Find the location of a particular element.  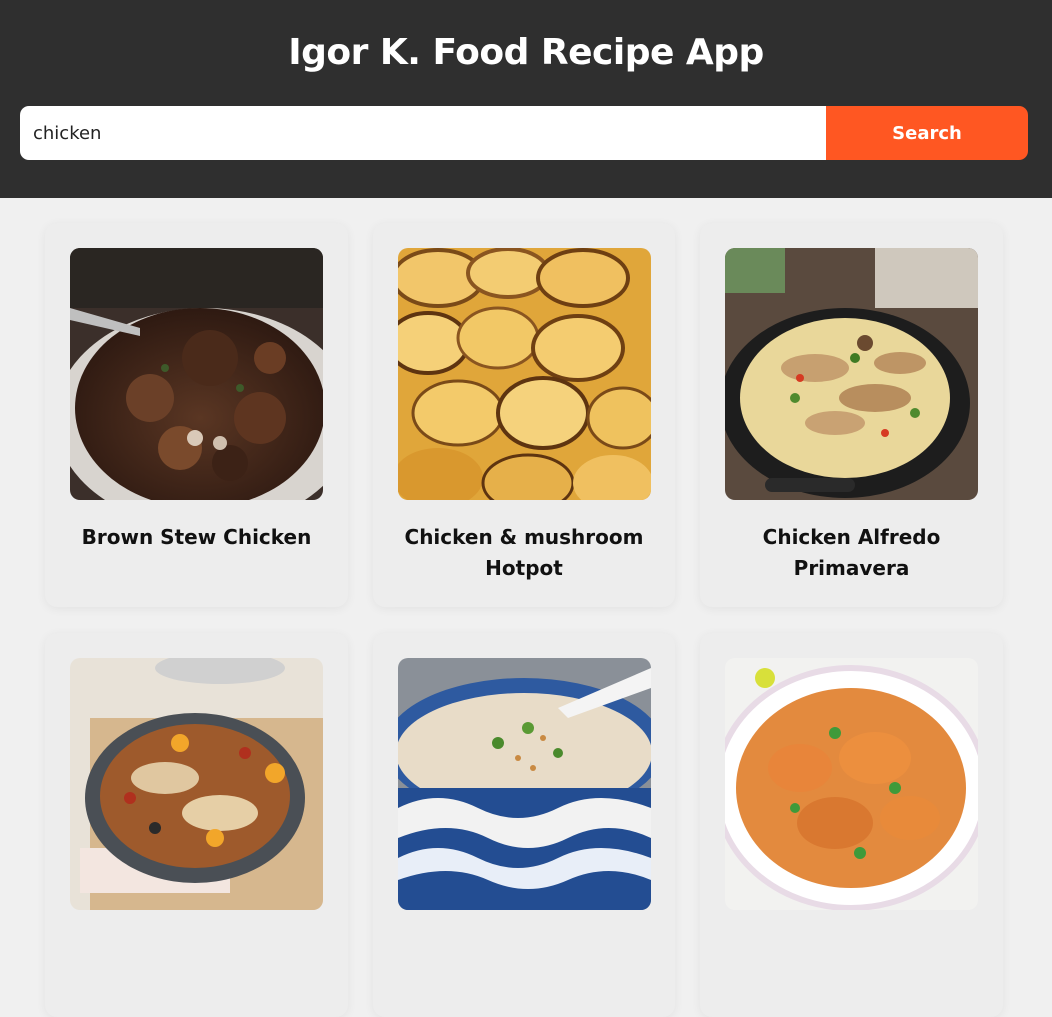

app-title: Igor K. Food Recipe App is located at coordinates (526, 52).